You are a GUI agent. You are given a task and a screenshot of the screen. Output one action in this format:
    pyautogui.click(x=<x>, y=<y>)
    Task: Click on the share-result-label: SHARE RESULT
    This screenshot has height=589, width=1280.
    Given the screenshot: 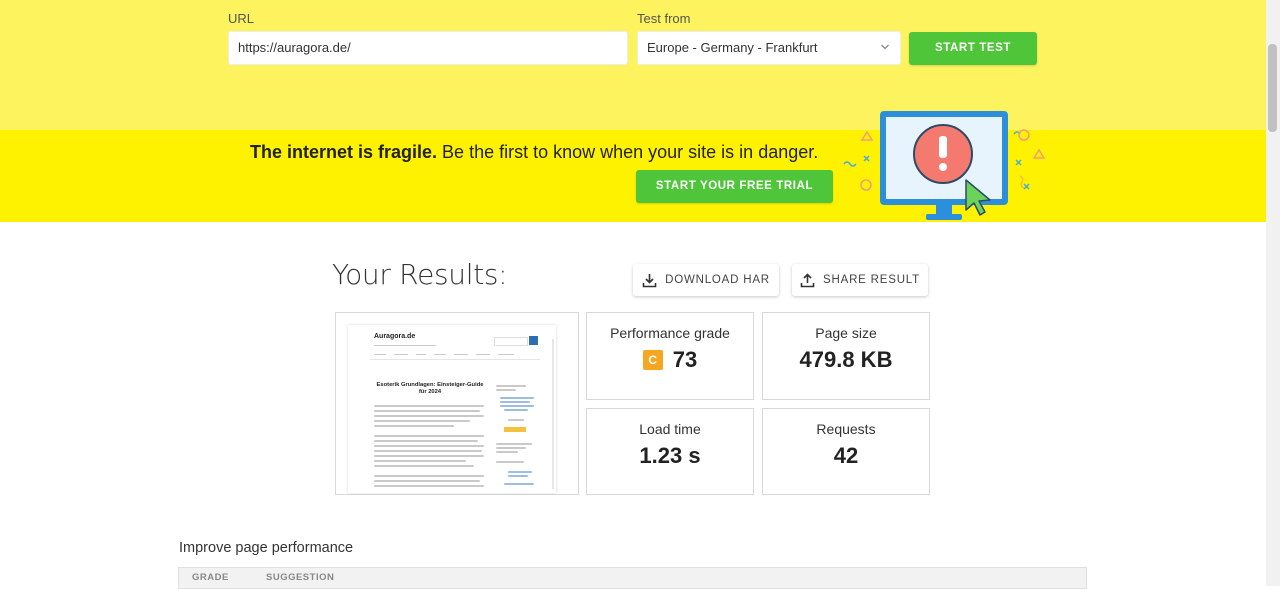 What is the action you would take?
    pyautogui.click(x=871, y=280)
    